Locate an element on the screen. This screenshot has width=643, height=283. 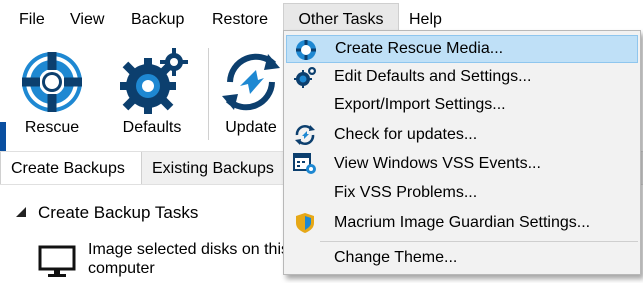
shield-icon is located at coordinates (305, 223).